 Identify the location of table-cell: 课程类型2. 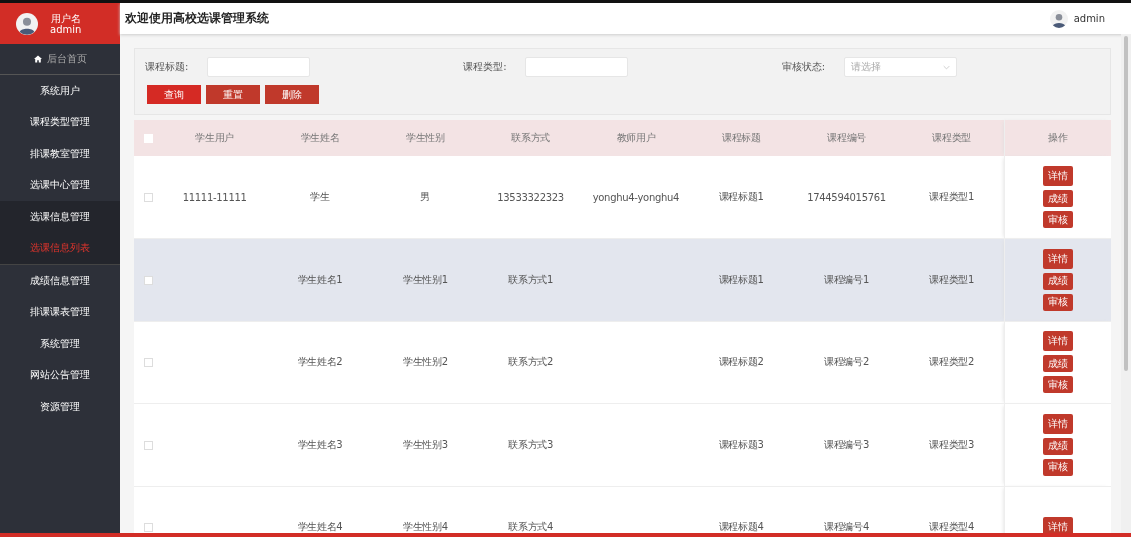
(952, 362).